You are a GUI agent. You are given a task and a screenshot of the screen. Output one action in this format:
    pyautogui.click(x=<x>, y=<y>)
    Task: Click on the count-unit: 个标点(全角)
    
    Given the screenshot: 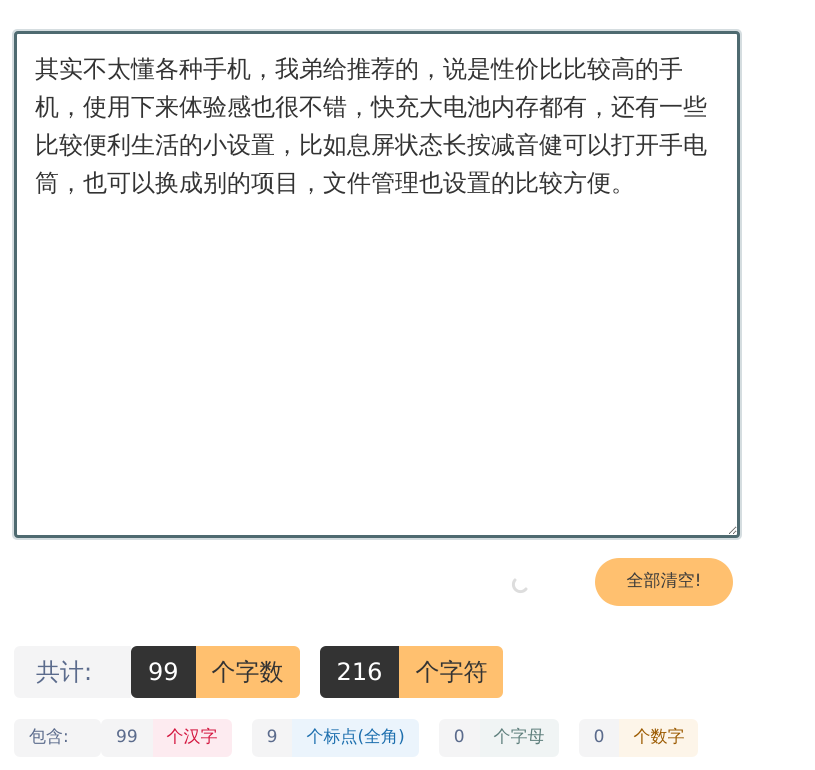 What is the action you would take?
    pyautogui.click(x=355, y=738)
    